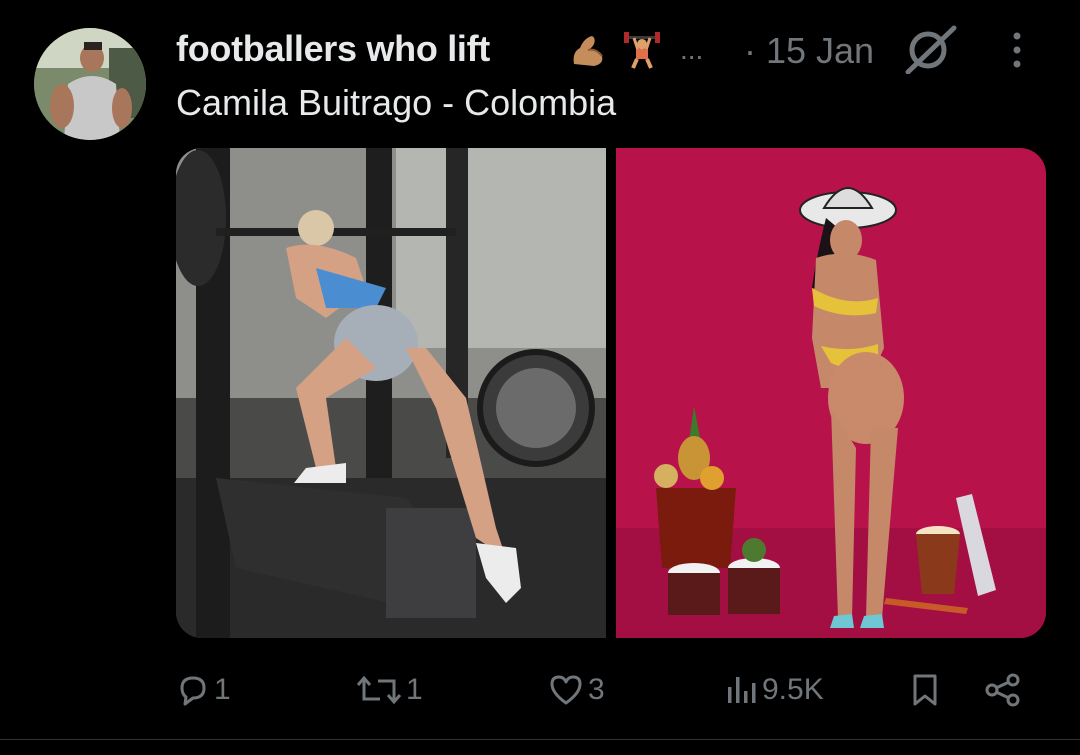  I want to click on views-button: 9.5K, so click(774, 690).